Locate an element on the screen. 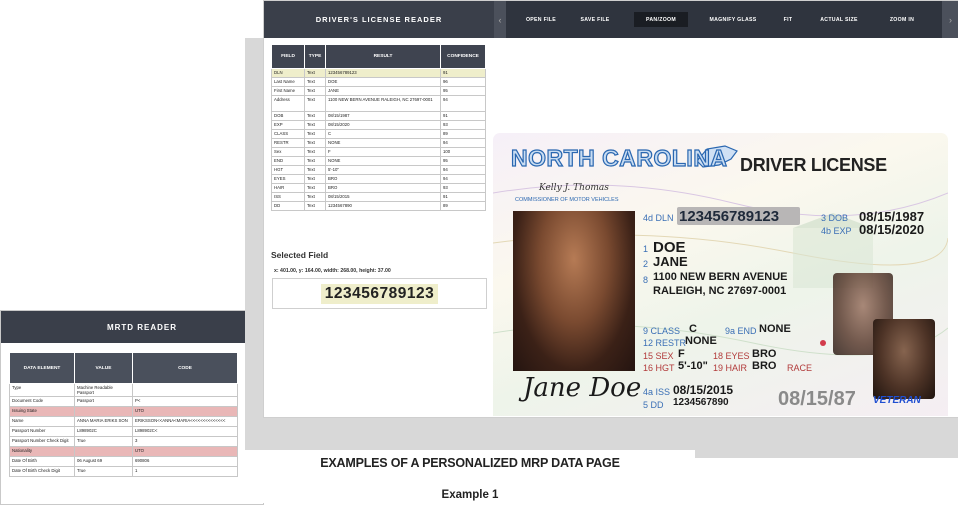  eyes-label: 18 EYES is located at coordinates (731, 356).